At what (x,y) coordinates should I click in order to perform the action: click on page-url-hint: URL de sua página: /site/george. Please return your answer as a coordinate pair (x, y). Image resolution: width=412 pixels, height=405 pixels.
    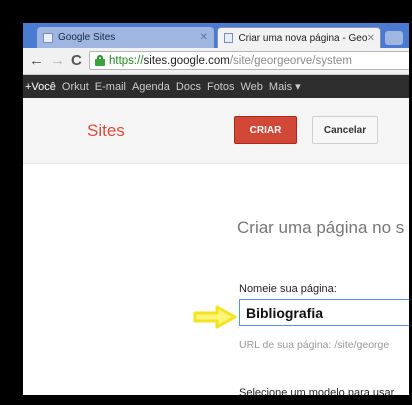
    Looking at the image, I should click on (314, 345).